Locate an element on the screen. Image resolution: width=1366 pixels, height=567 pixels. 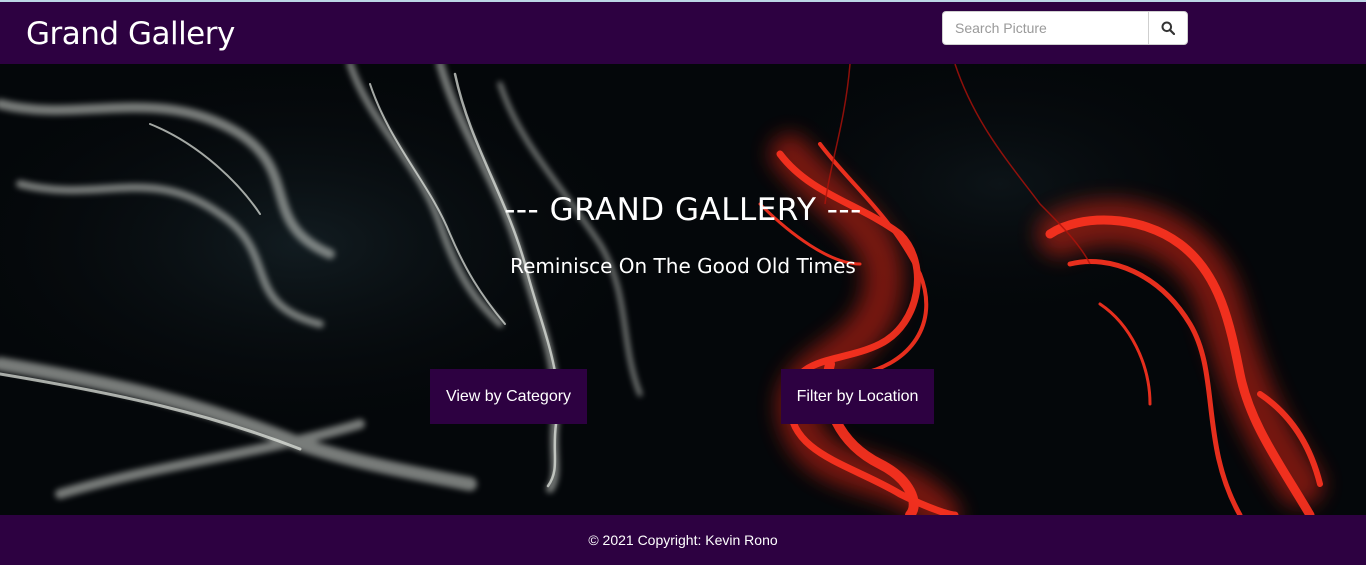
navbar: Grand Gallery is located at coordinates (683, 33).